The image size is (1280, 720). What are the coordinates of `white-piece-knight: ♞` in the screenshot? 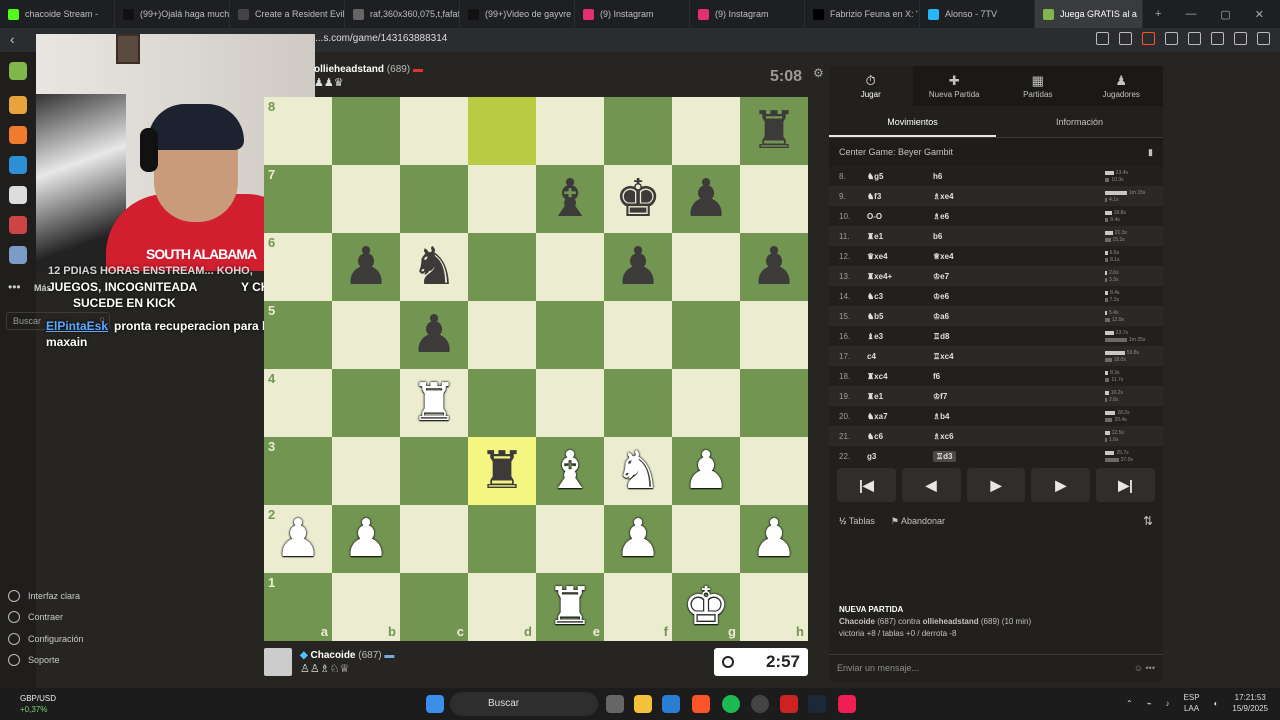 It's located at (638, 471).